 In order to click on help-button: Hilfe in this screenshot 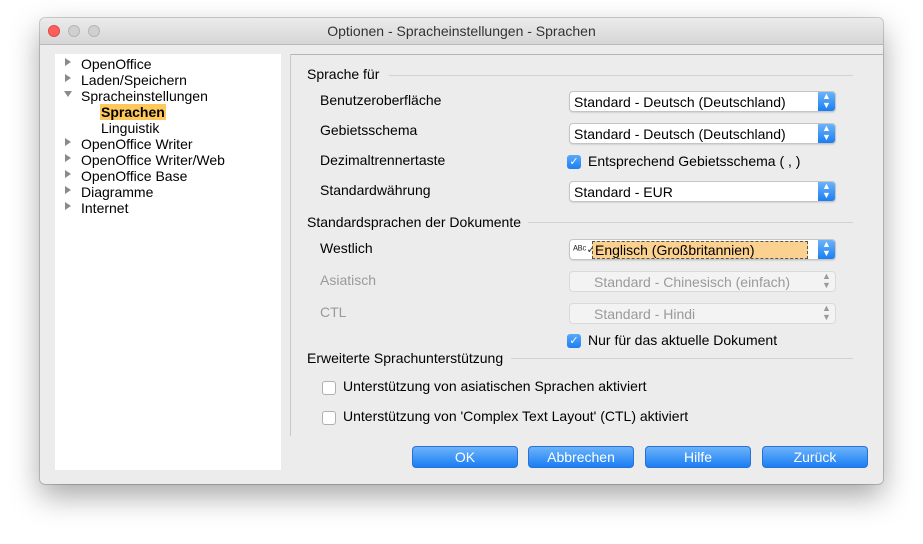, I will do `click(698, 457)`.